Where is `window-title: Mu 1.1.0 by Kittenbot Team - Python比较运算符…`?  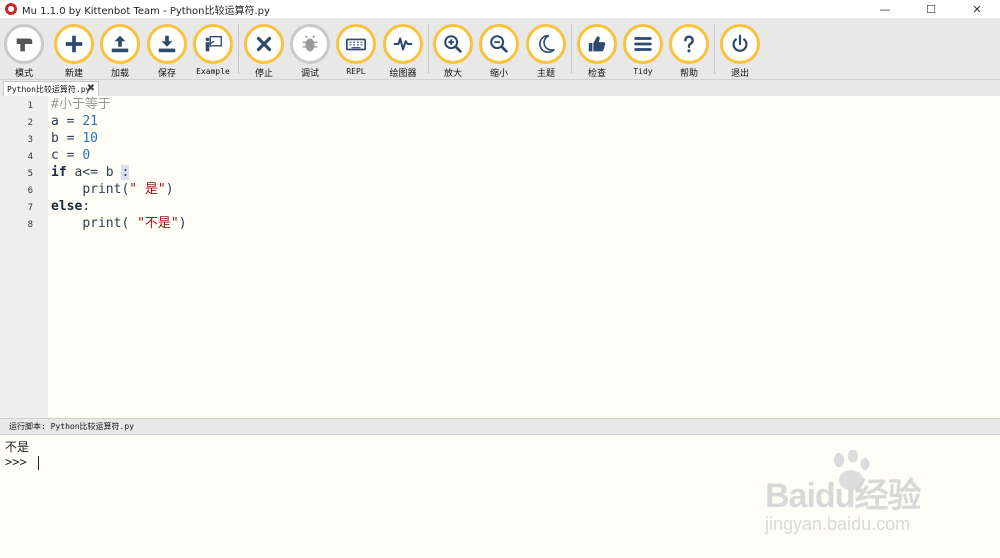
window-title: Mu 1.1.0 by Kittenbot Team - Python比较运算符… is located at coordinates (146, 11).